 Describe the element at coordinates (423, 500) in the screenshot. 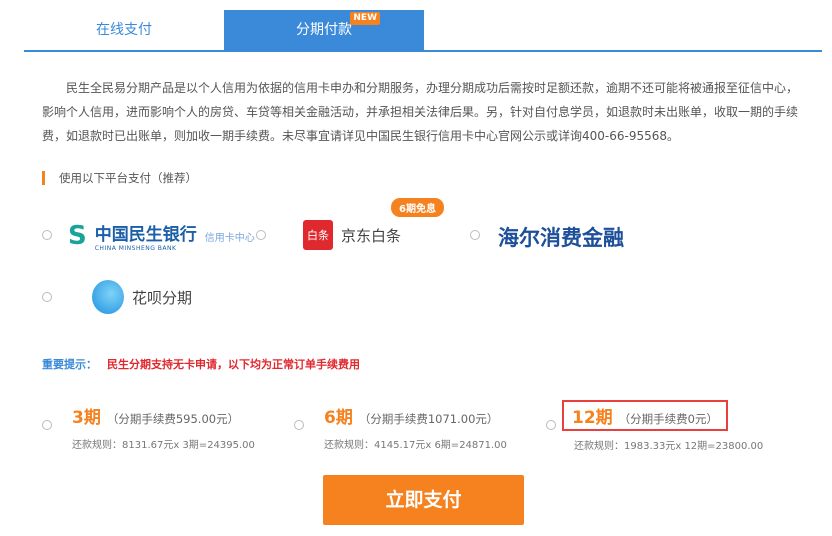

I see `pay-now-button: 立即支付` at that location.